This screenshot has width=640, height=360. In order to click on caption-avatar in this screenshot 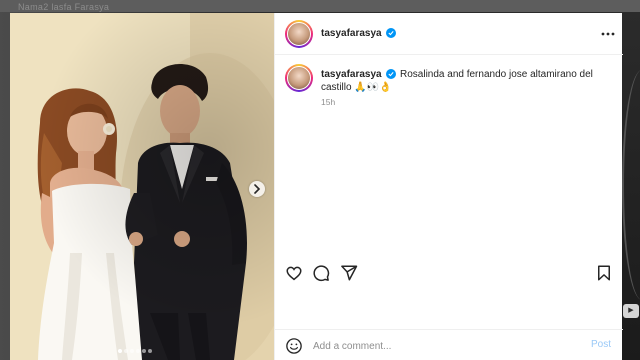, I will do `click(299, 78)`.